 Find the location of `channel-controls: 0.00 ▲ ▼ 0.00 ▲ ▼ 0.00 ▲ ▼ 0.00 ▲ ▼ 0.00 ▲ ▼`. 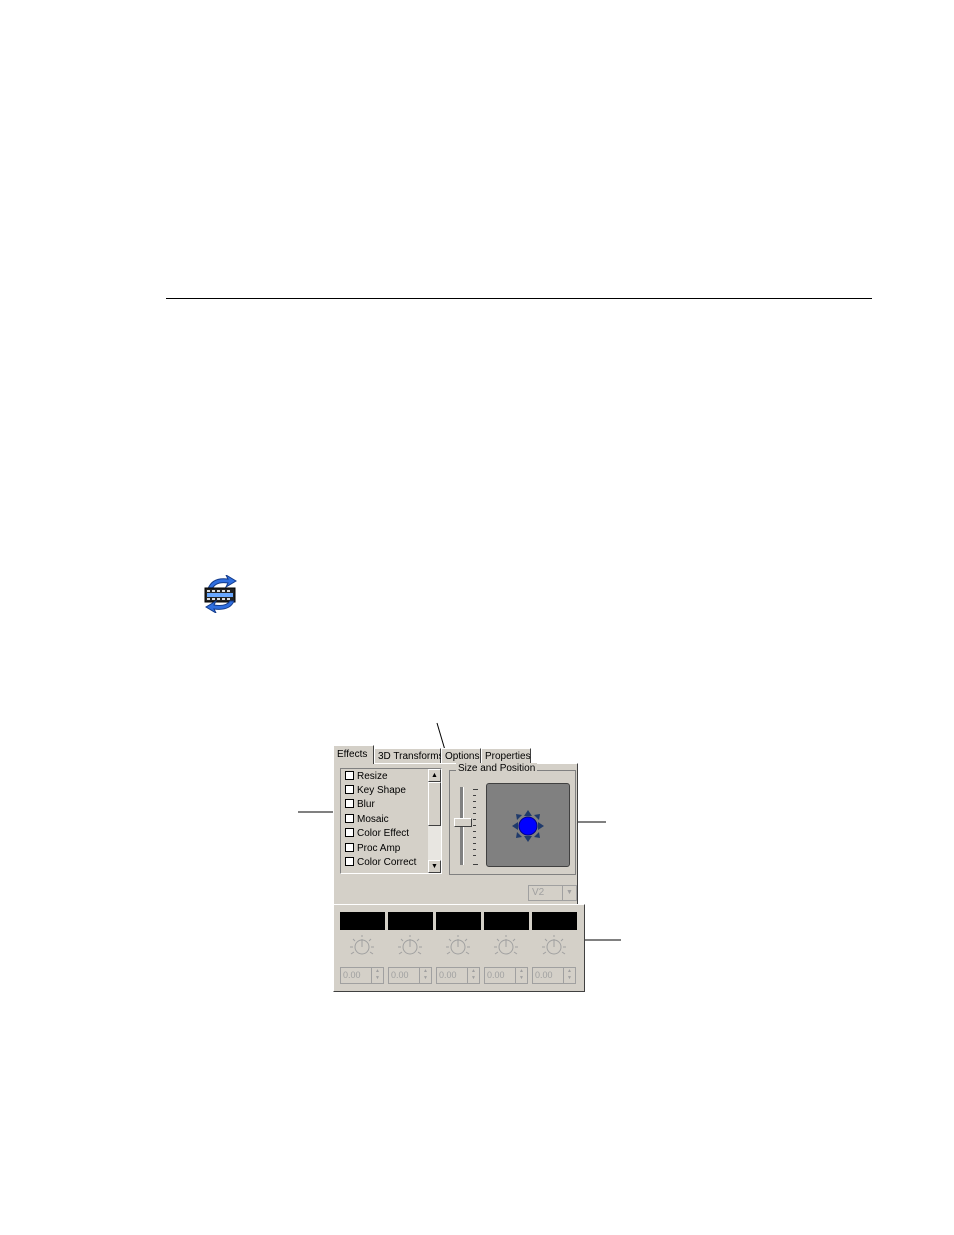

channel-controls: 0.00 ▲ ▼ 0.00 ▲ ▼ 0.00 ▲ ▼ 0.00 ▲ ▼ 0.00 ▲ ▼ is located at coordinates (459, 948).